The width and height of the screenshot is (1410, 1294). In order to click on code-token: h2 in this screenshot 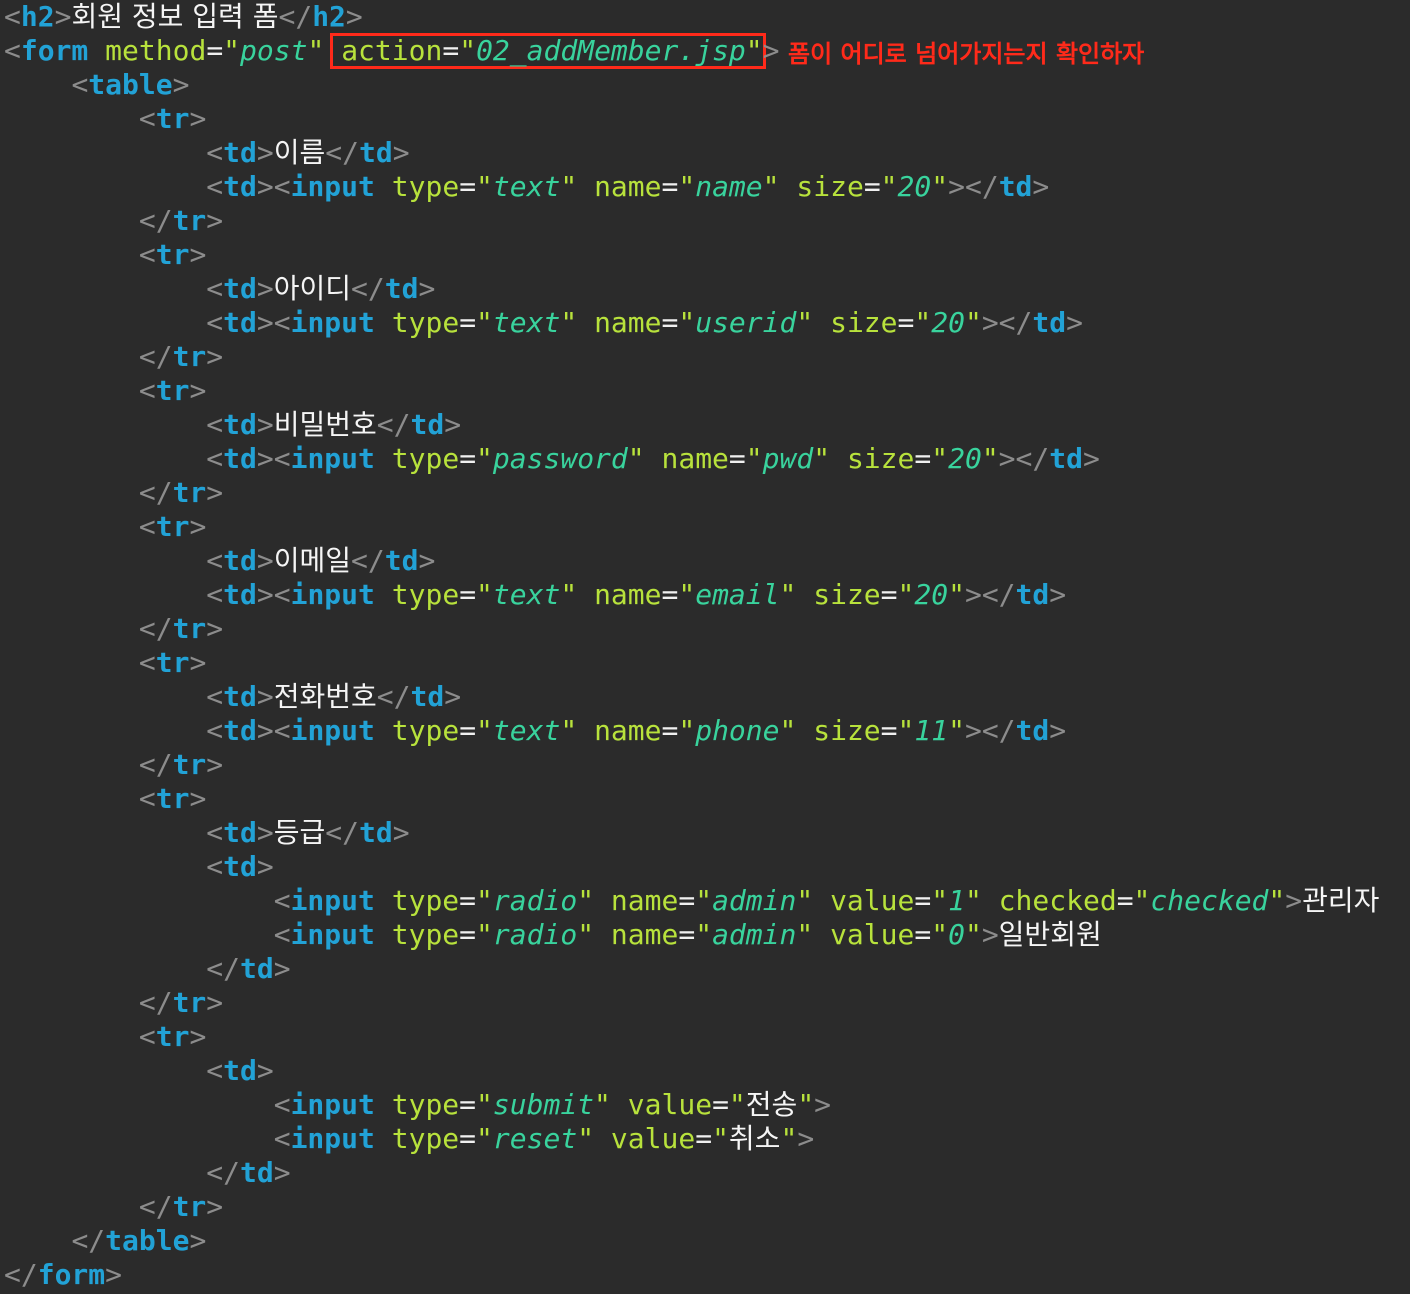, I will do `click(37, 16)`.